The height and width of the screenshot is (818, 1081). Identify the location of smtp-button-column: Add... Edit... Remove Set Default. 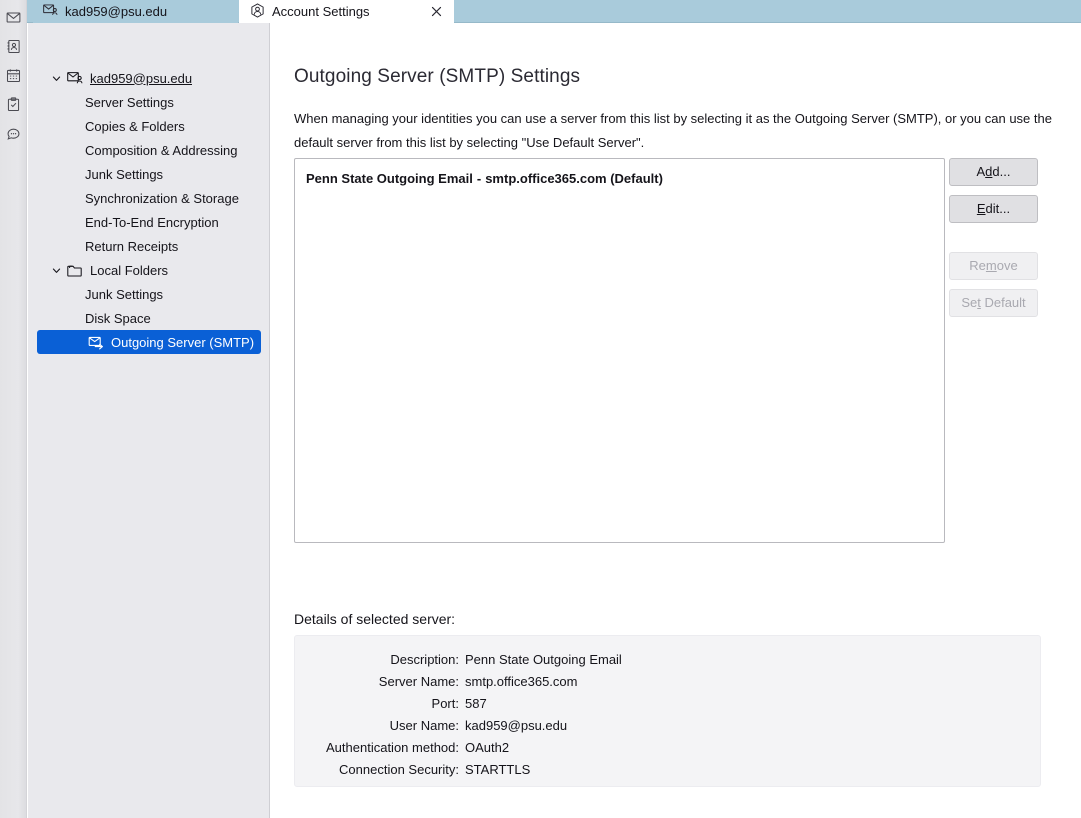
(993, 242).